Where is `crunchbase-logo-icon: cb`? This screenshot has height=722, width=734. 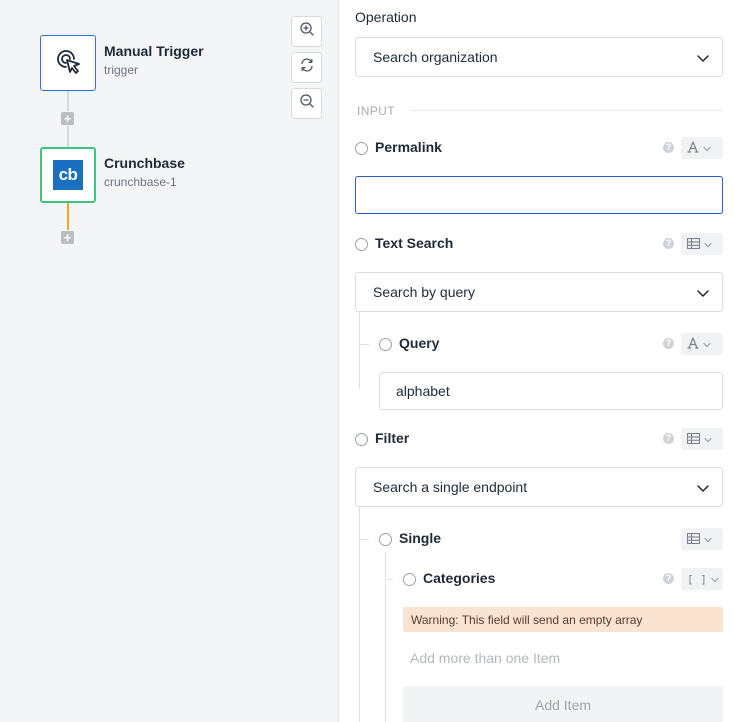 crunchbase-logo-icon: cb is located at coordinates (68, 175).